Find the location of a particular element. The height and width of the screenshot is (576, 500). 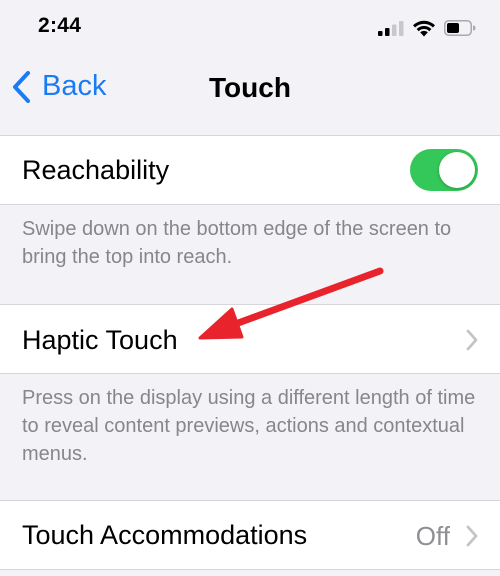

haptic-touch-row: Haptic Touch is located at coordinates (250, 339).